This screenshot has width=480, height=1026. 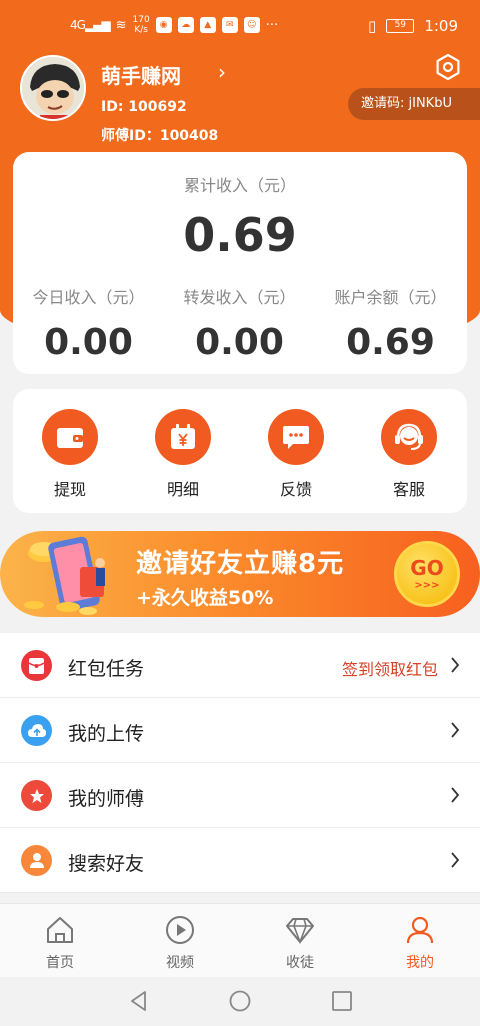 I want to click on phone-illustration, so click(x=64, y=575).